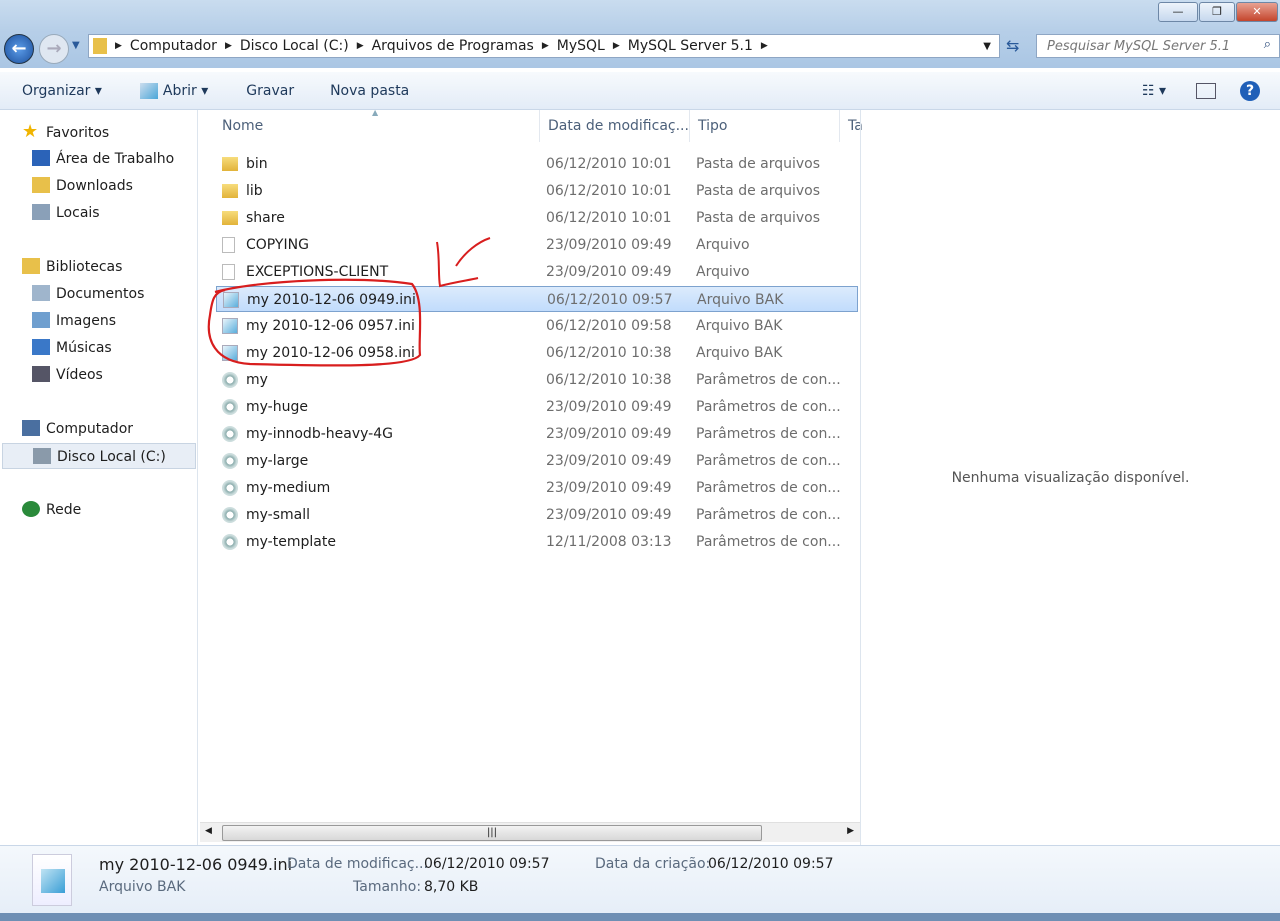  Describe the element at coordinates (41, 293) in the screenshot. I see `document-icon` at that location.